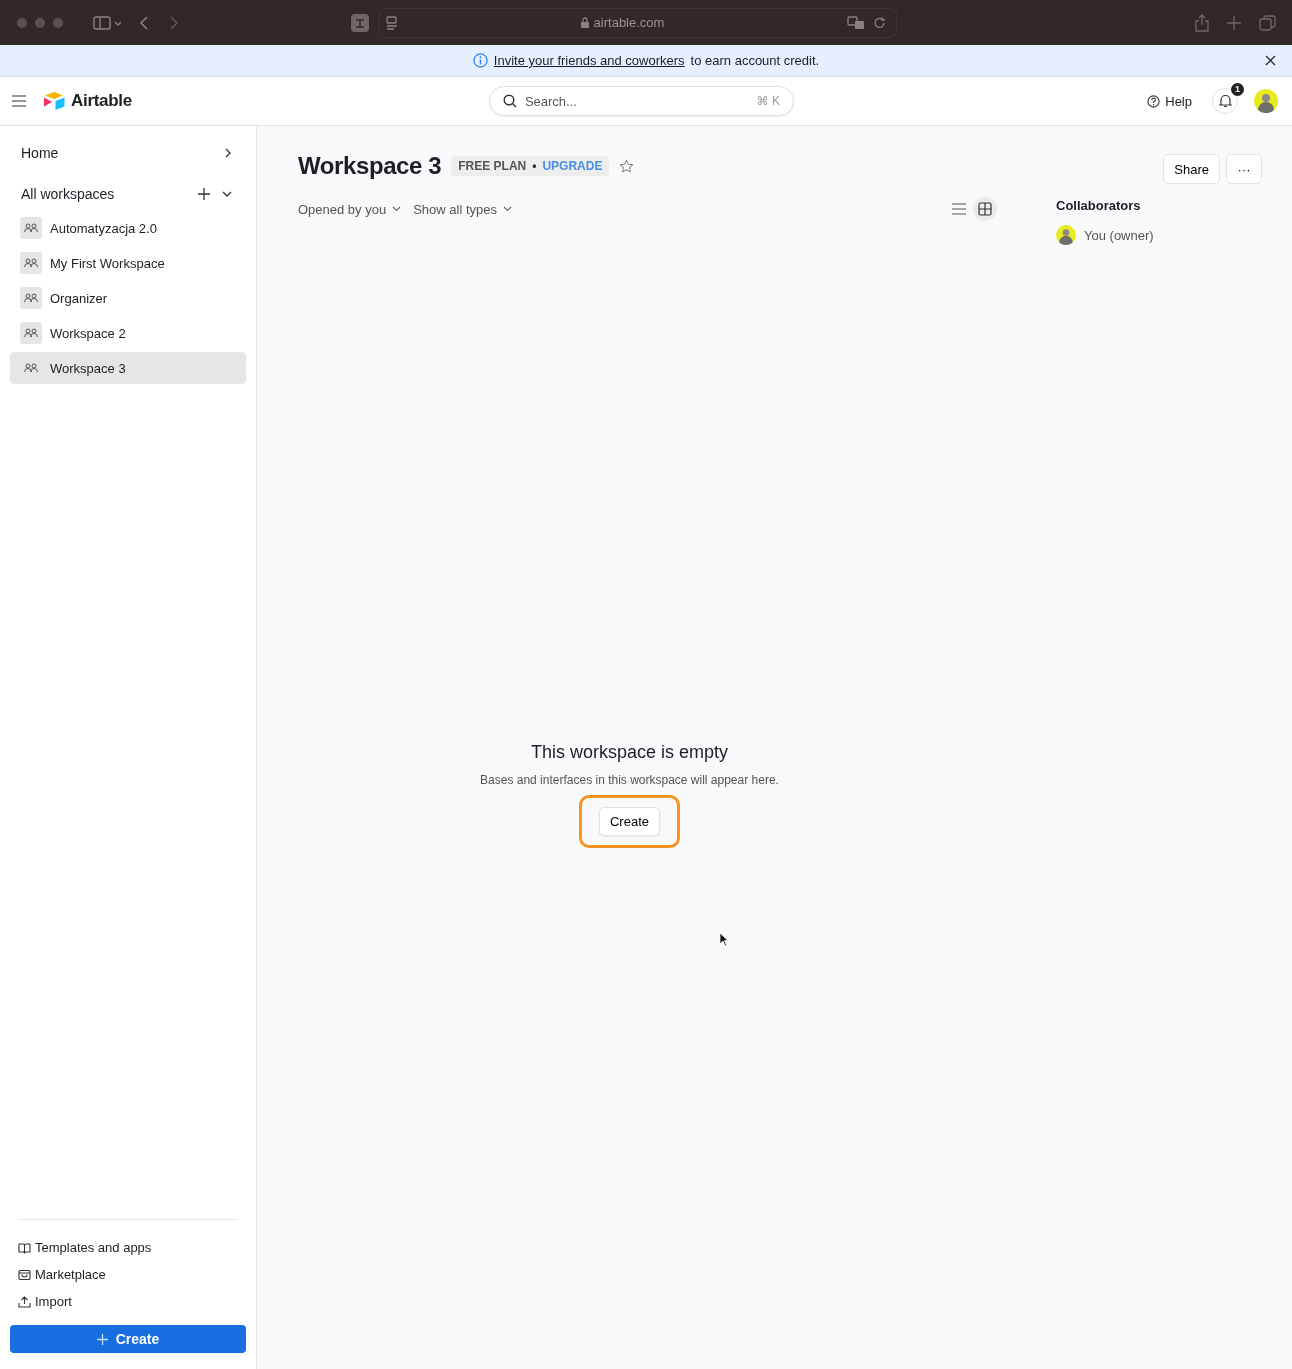 The image size is (1292, 1369). Describe the element at coordinates (1244, 169) in the screenshot. I see `more-button: ···` at that location.